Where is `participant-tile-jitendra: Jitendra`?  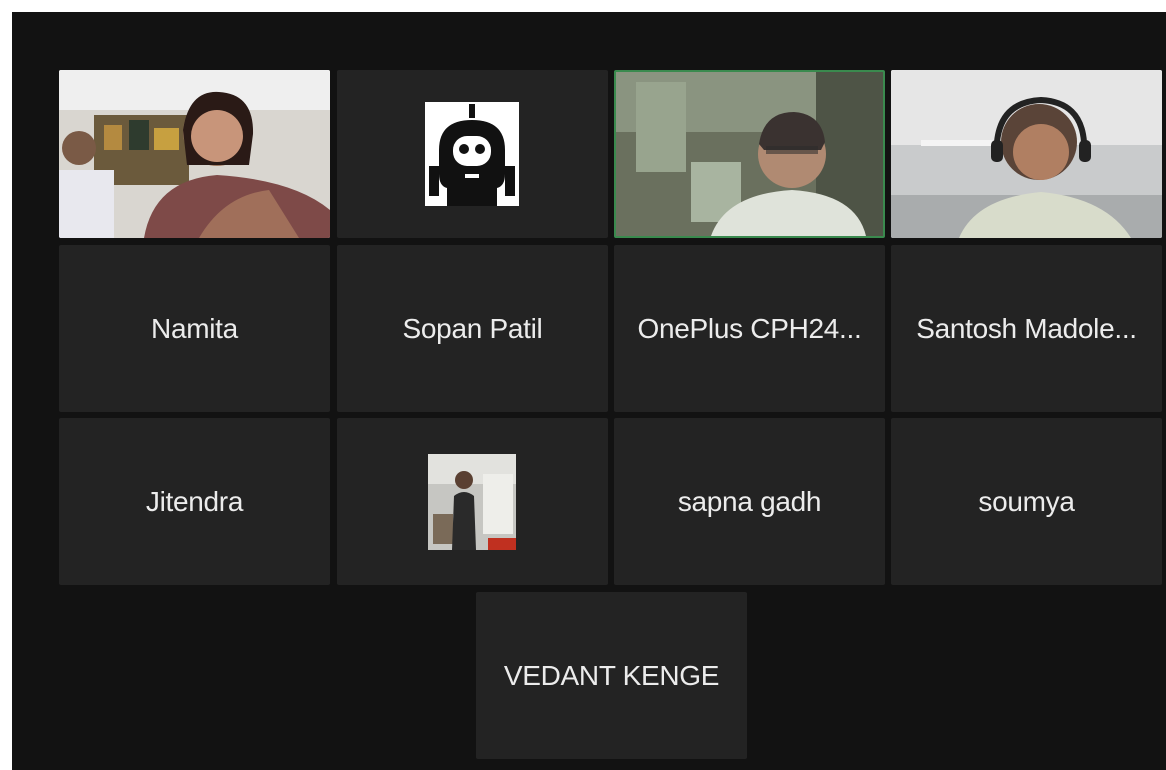
participant-tile-jitendra: Jitendra is located at coordinates (194, 501).